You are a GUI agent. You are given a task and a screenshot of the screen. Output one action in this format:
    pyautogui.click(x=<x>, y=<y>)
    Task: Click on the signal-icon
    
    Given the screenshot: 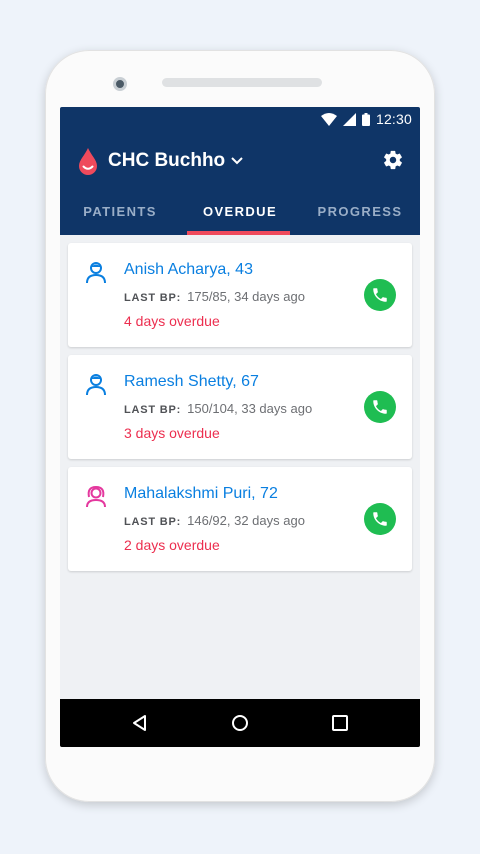 What is the action you would take?
    pyautogui.click(x=349, y=119)
    